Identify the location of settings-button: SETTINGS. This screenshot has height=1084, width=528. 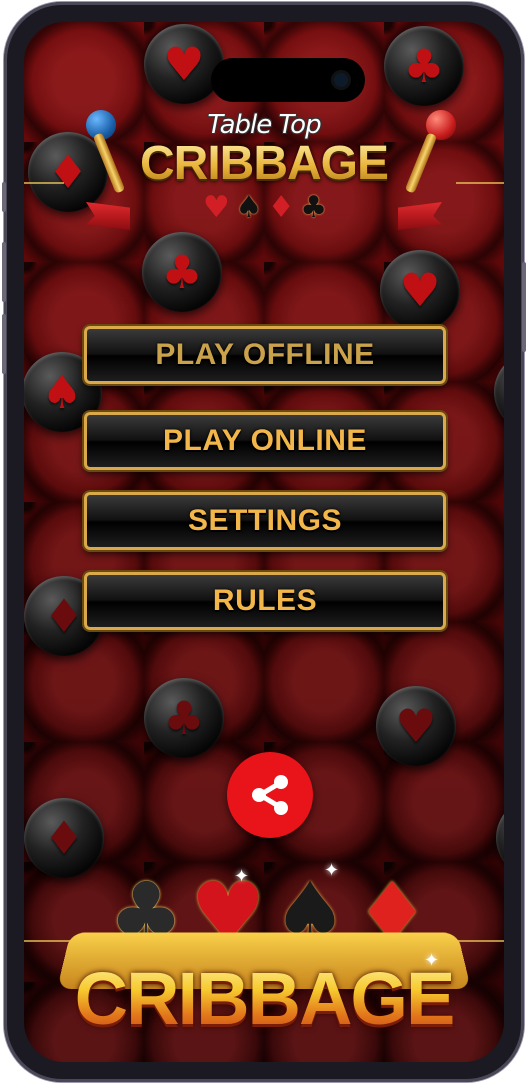
(265, 521).